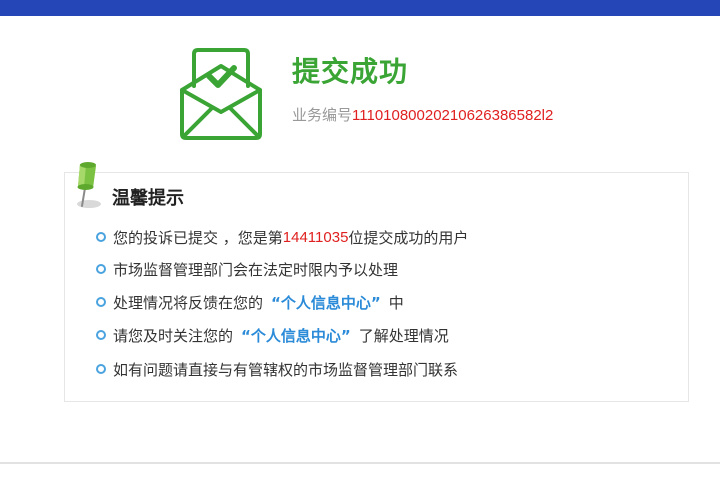  Describe the element at coordinates (350, 71) in the screenshot. I see `success-title: 提交成功` at that location.